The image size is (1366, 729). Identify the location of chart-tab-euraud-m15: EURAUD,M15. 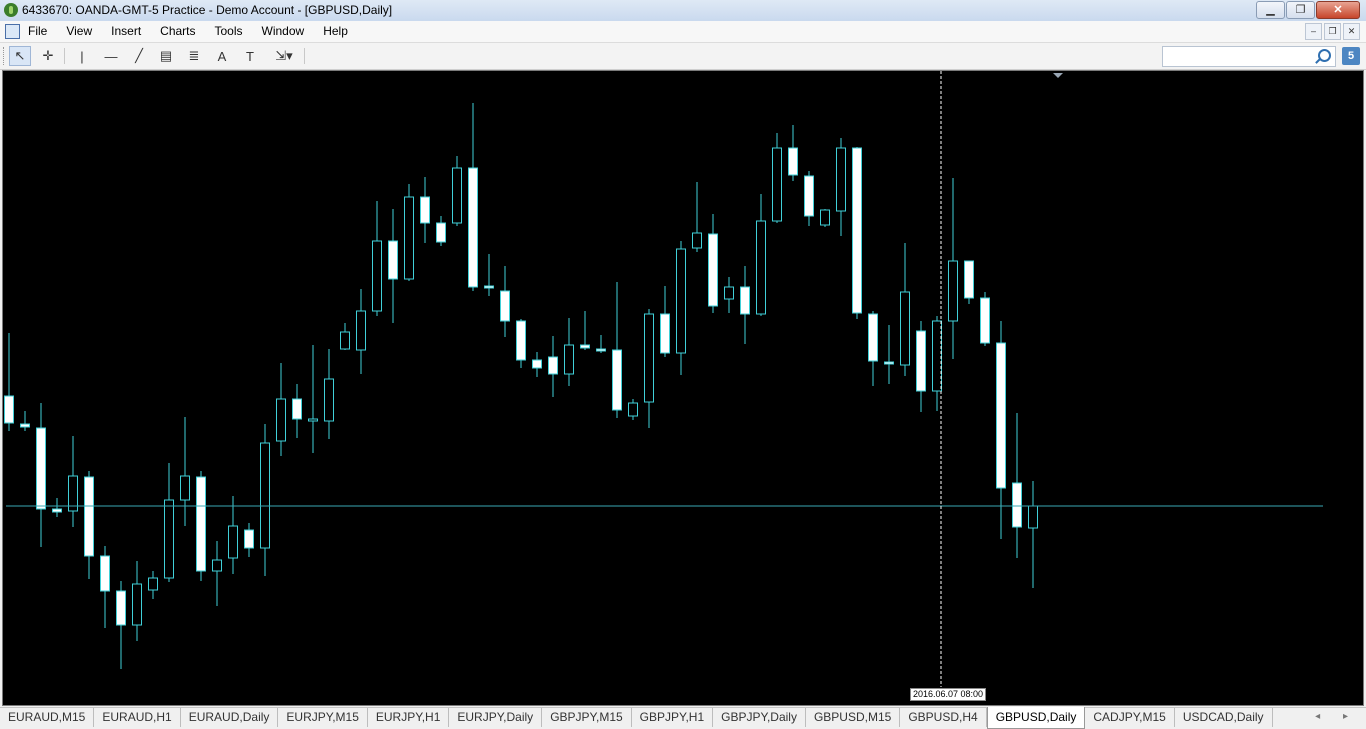
(47, 717).